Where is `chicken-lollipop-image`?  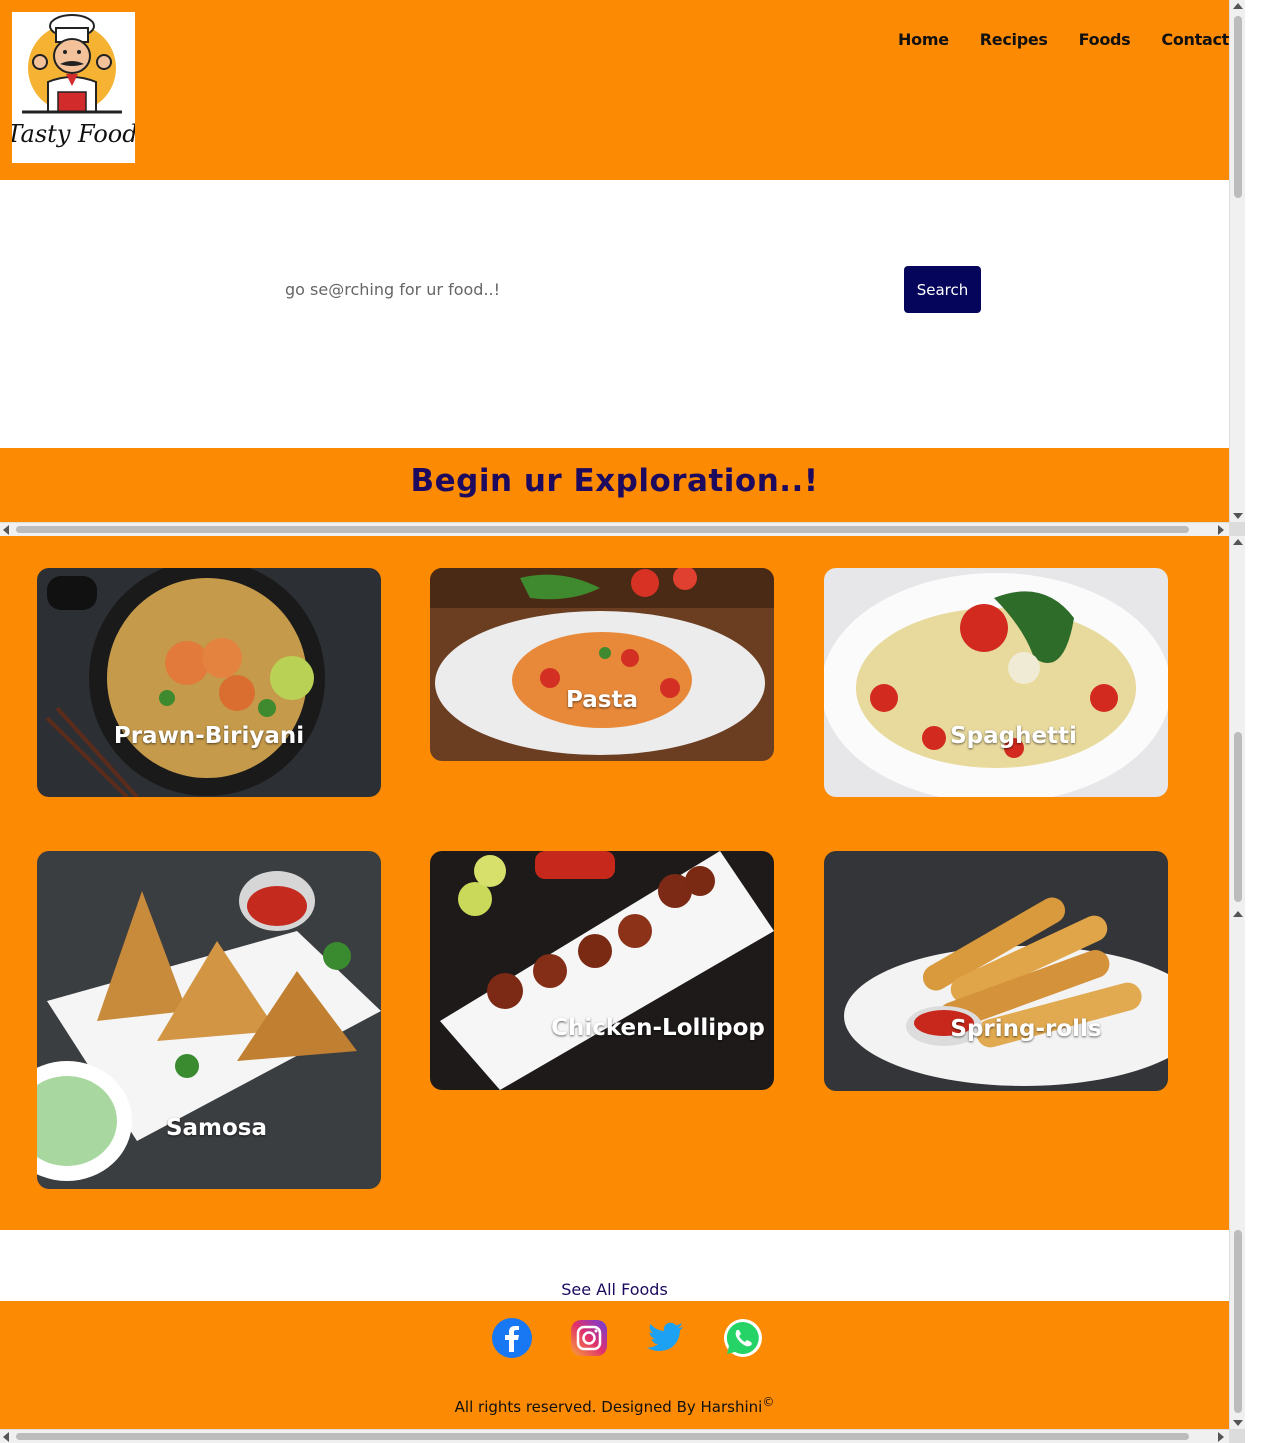
chicken-lollipop-image is located at coordinates (602, 970).